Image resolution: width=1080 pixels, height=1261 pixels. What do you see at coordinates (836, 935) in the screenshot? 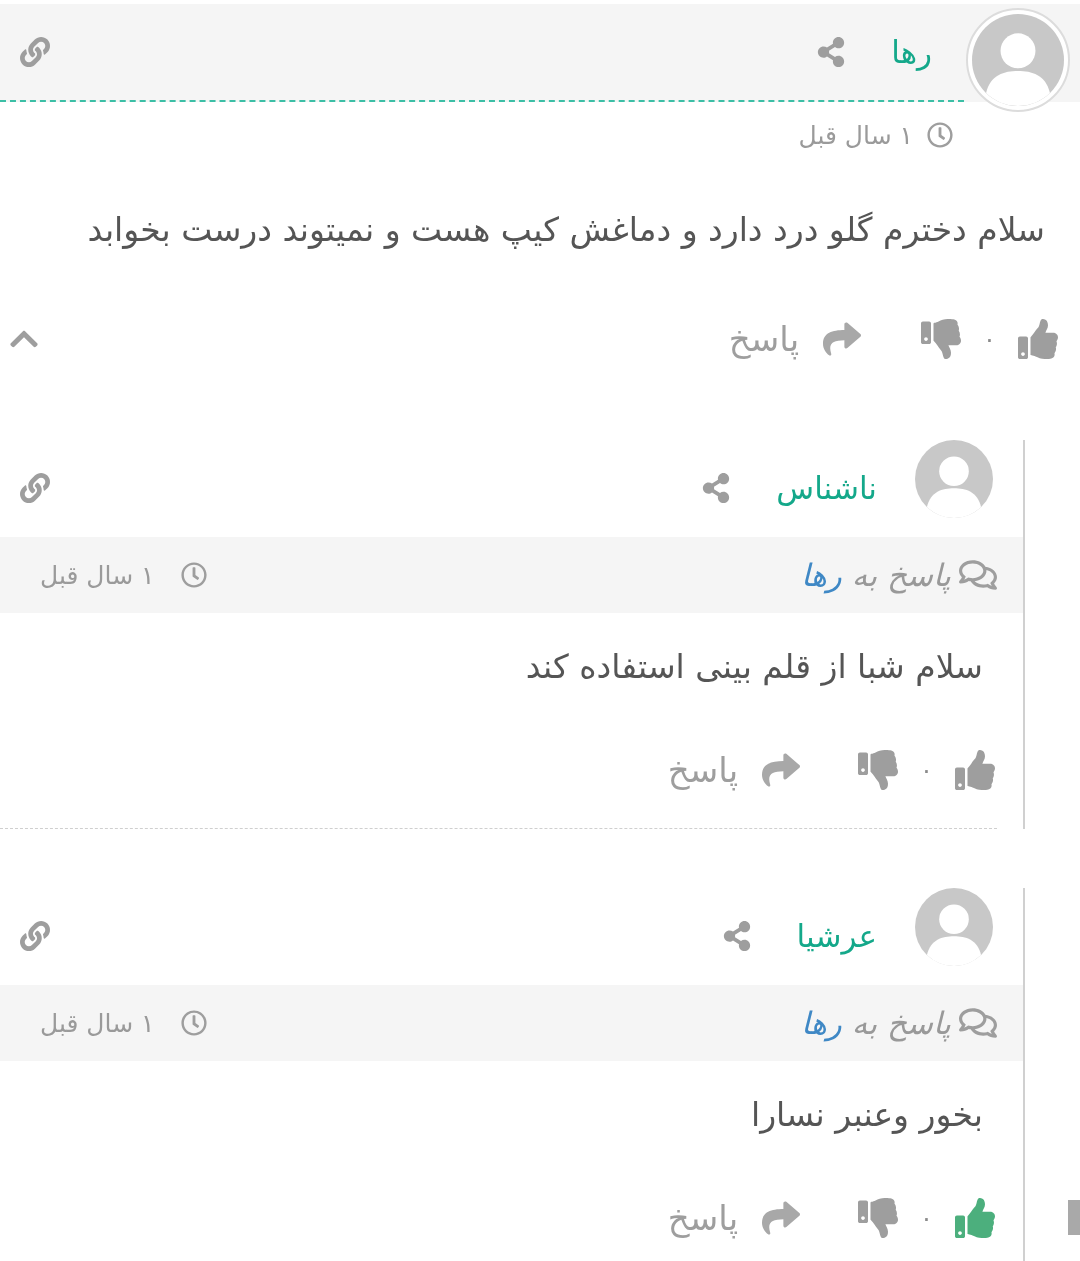
I see `author-name: عرشیا` at bounding box center [836, 935].